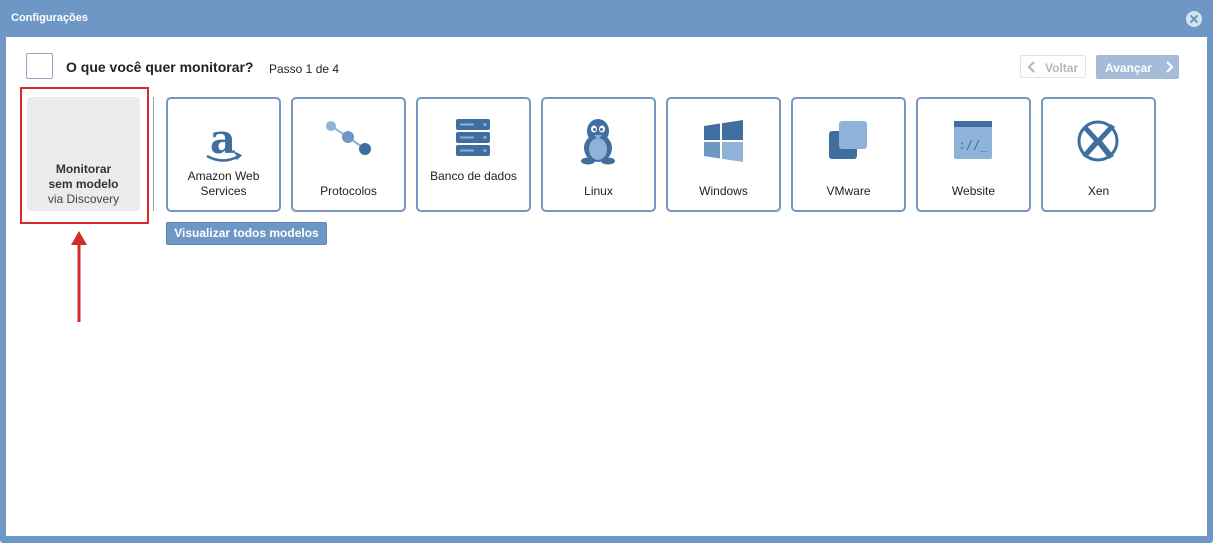  I want to click on step-checkbox, so click(39, 66).